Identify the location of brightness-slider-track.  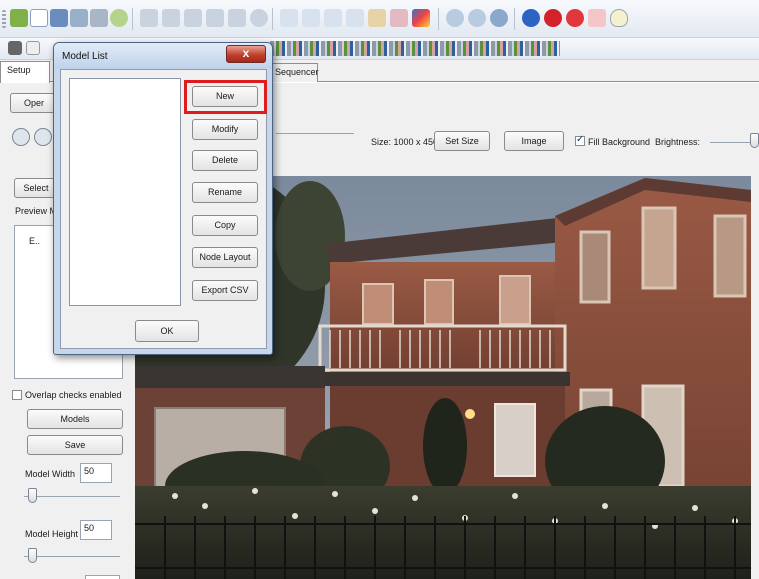
(732, 142).